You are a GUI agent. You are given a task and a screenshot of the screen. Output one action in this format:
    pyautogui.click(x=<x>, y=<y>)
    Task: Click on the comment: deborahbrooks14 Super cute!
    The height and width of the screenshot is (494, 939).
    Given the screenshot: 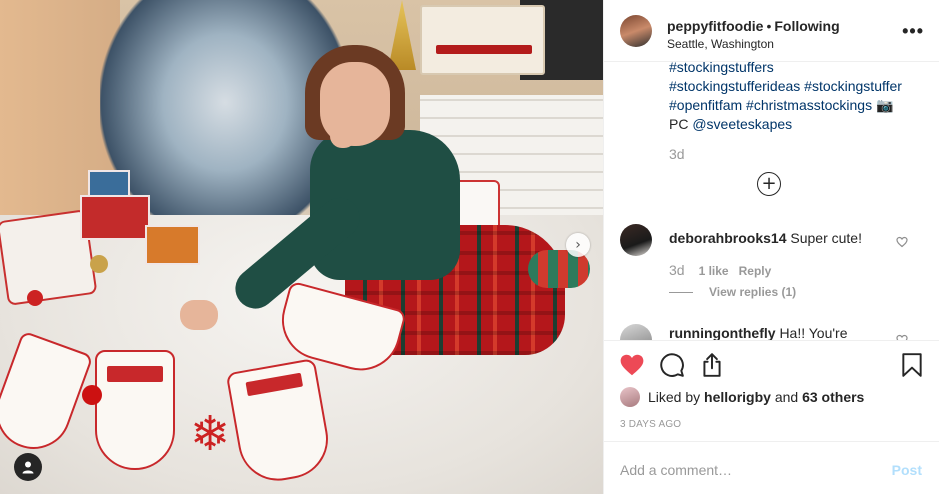 What is the action you would take?
    pyautogui.click(x=765, y=238)
    